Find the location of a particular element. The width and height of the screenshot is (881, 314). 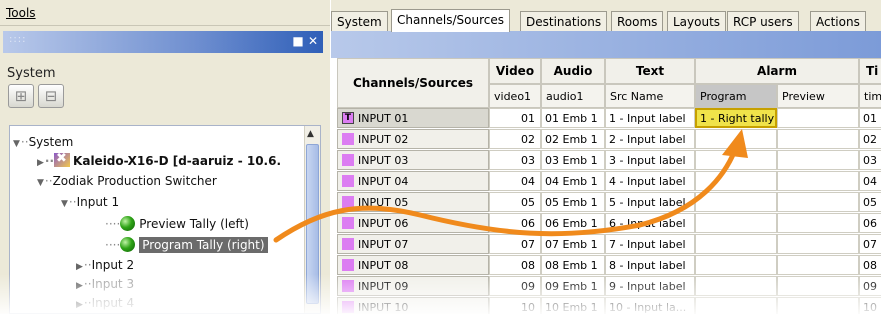

window-controls: ■ ✕ is located at coordinates (305, 41).